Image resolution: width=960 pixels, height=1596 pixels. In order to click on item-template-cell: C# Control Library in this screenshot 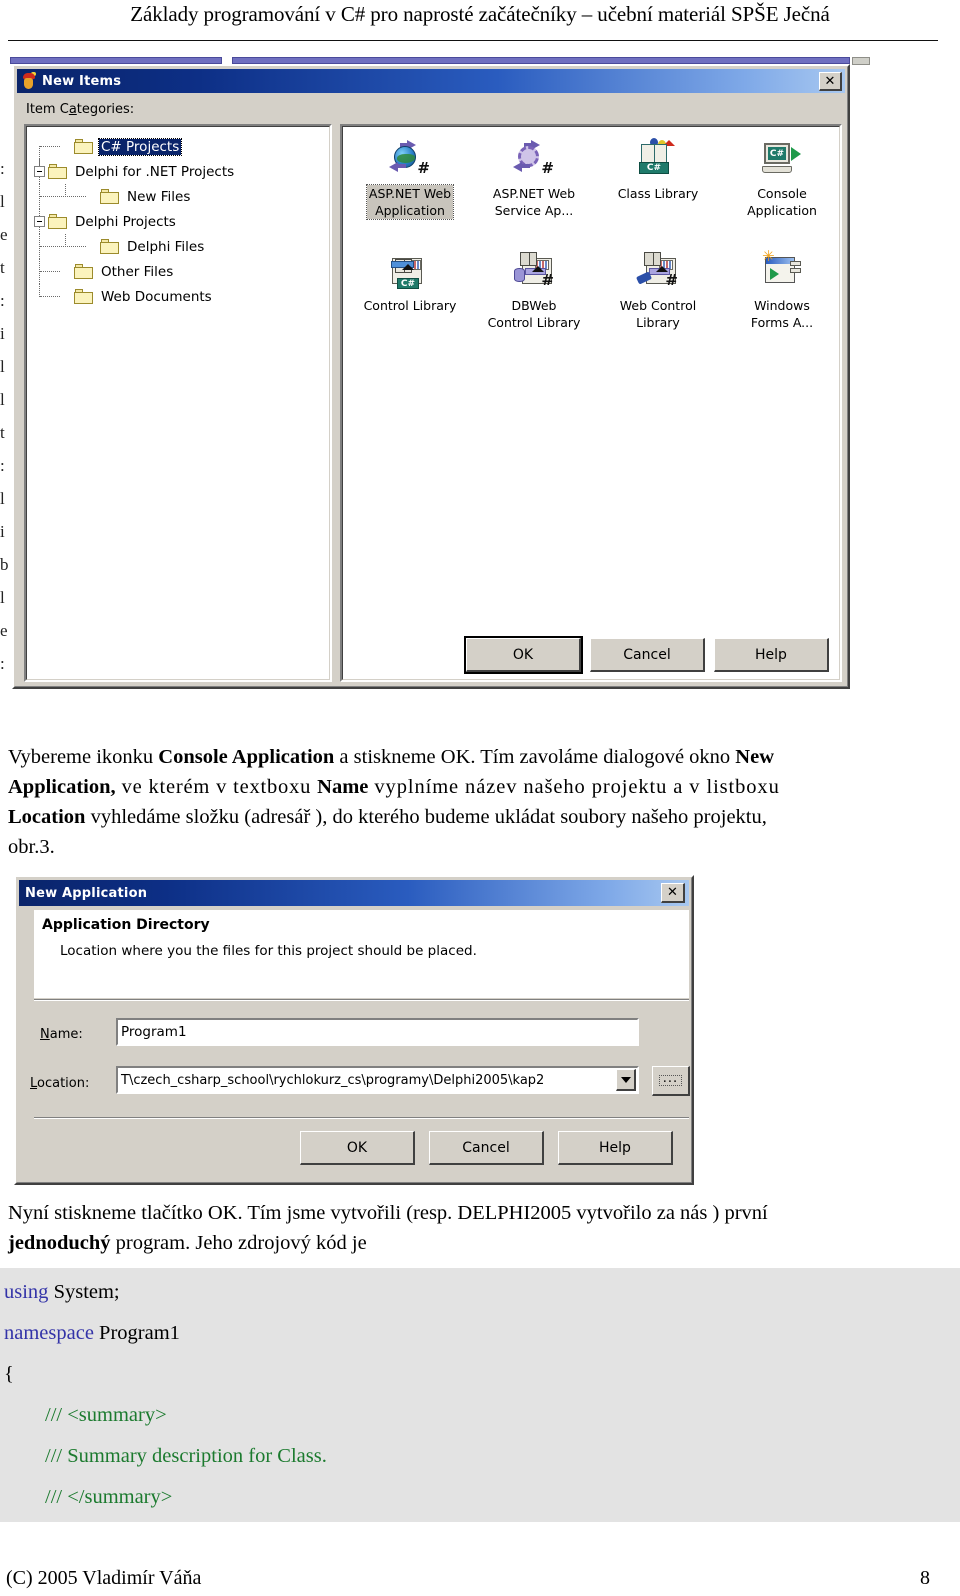, I will do `click(410, 302)`.